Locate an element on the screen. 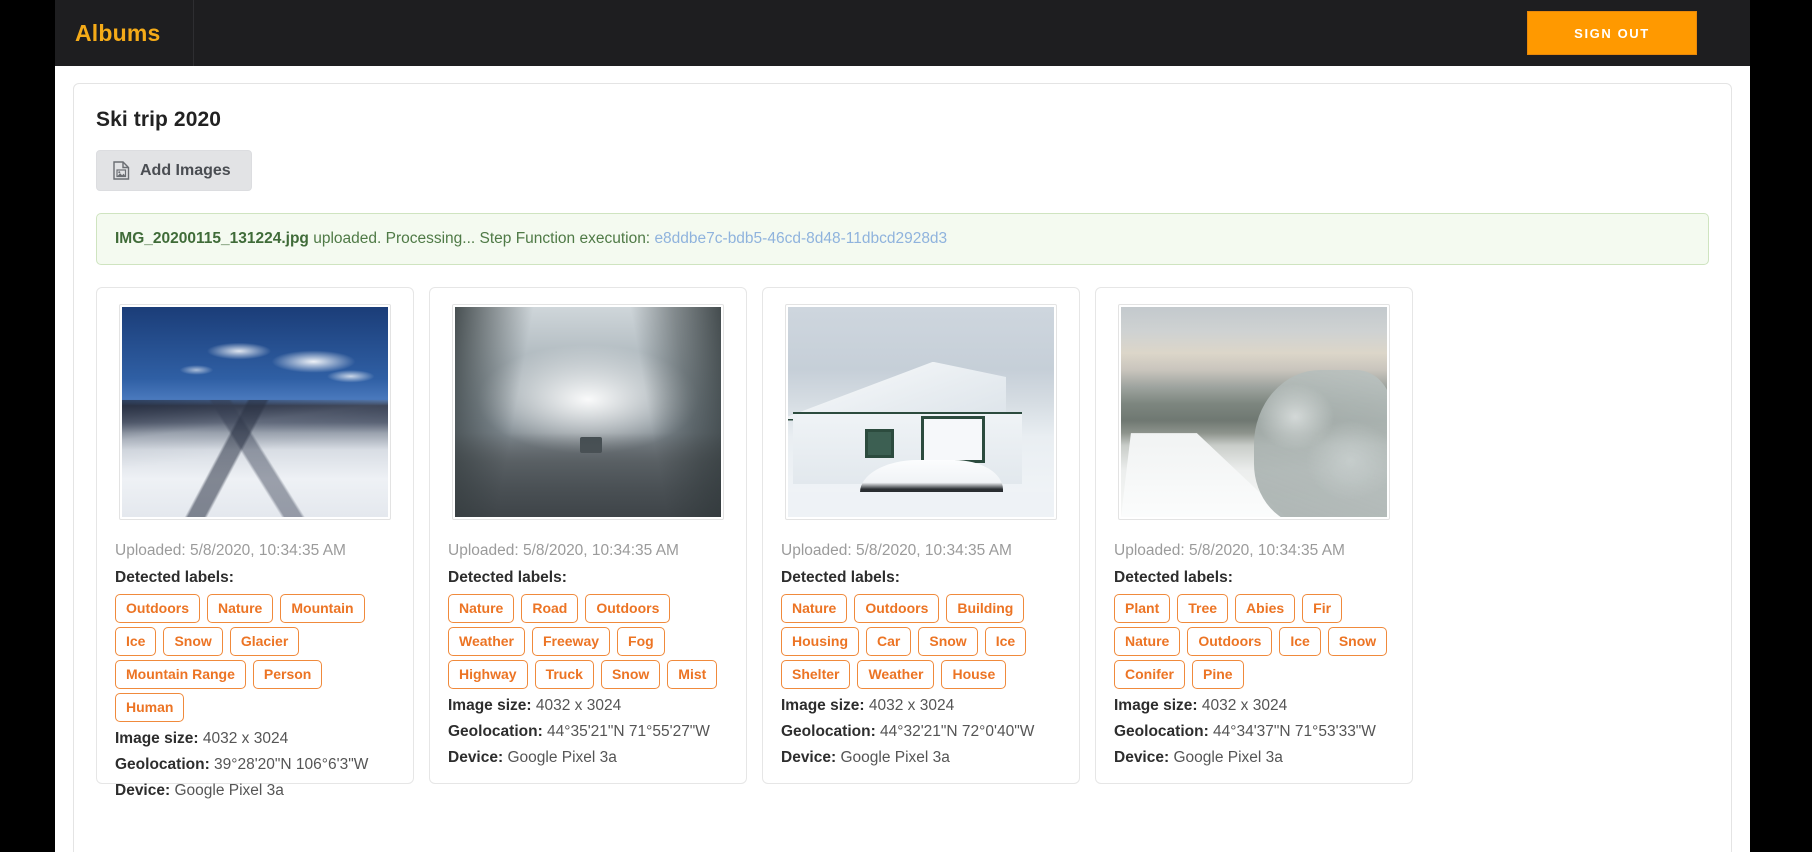  detected-label-chip: Person is located at coordinates (287, 675).